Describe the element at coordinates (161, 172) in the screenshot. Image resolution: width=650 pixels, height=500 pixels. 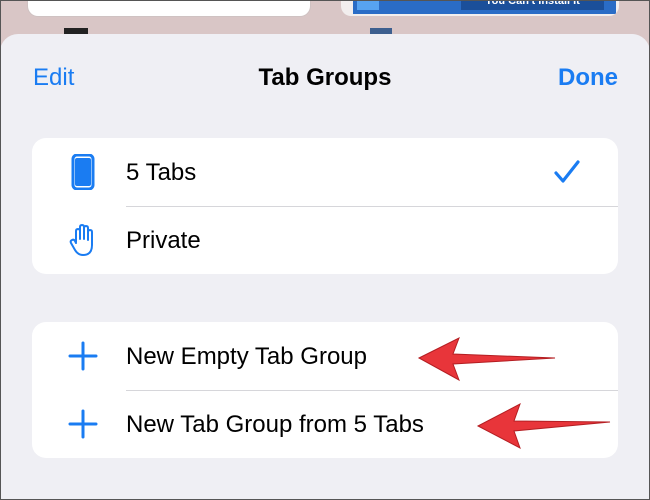
I see `tab-group-label: 5 Tabs` at that location.